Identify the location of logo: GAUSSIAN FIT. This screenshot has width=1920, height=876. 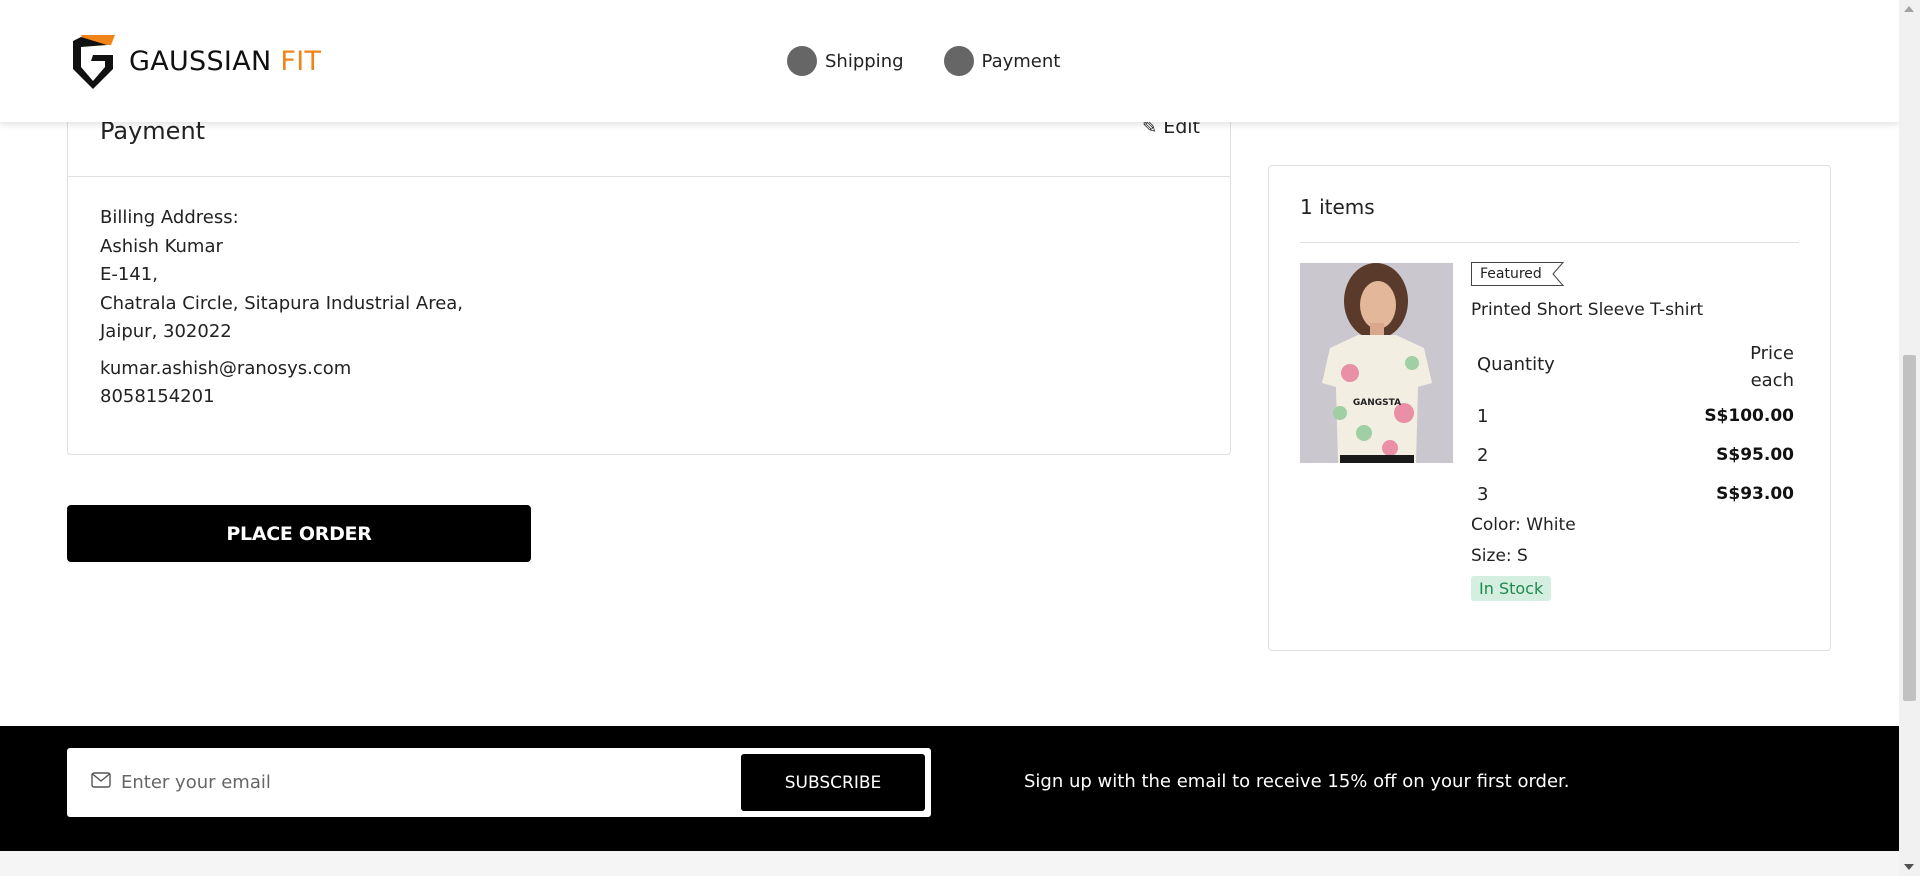
(194, 61).